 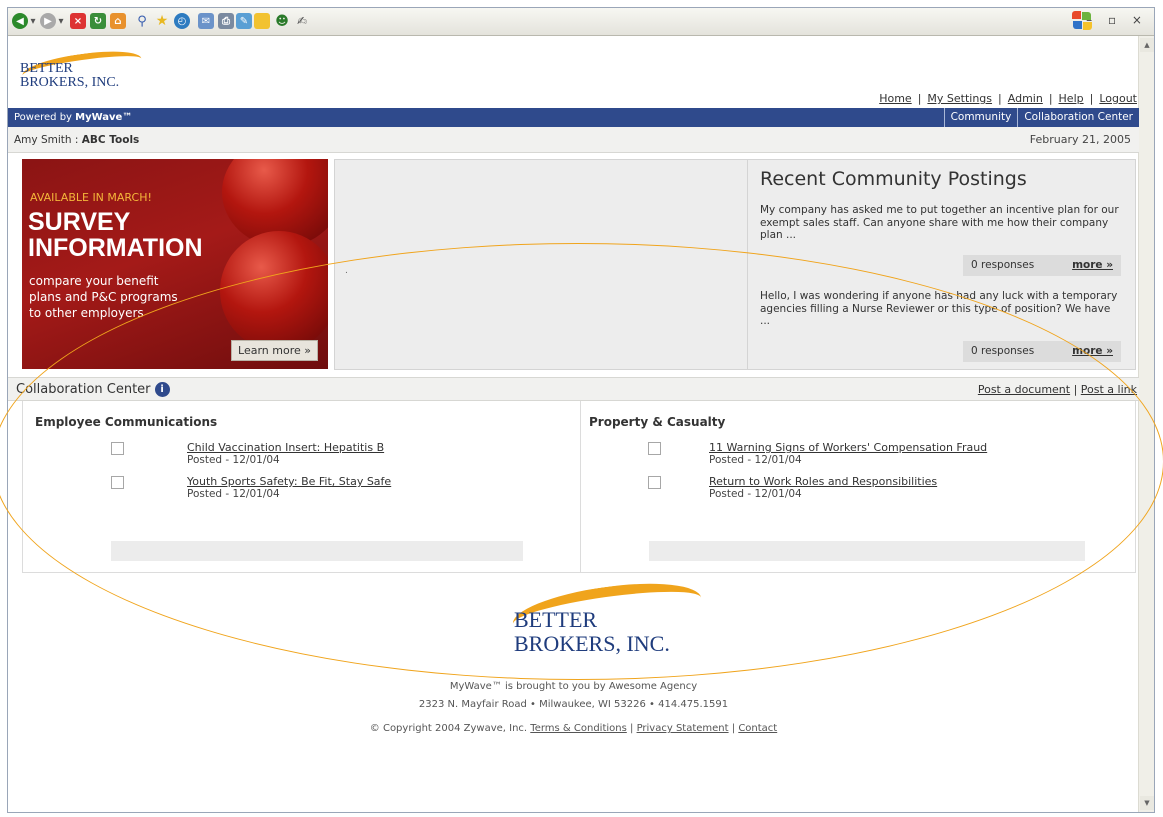 I want to click on info-icon: i, so click(x=162, y=389).